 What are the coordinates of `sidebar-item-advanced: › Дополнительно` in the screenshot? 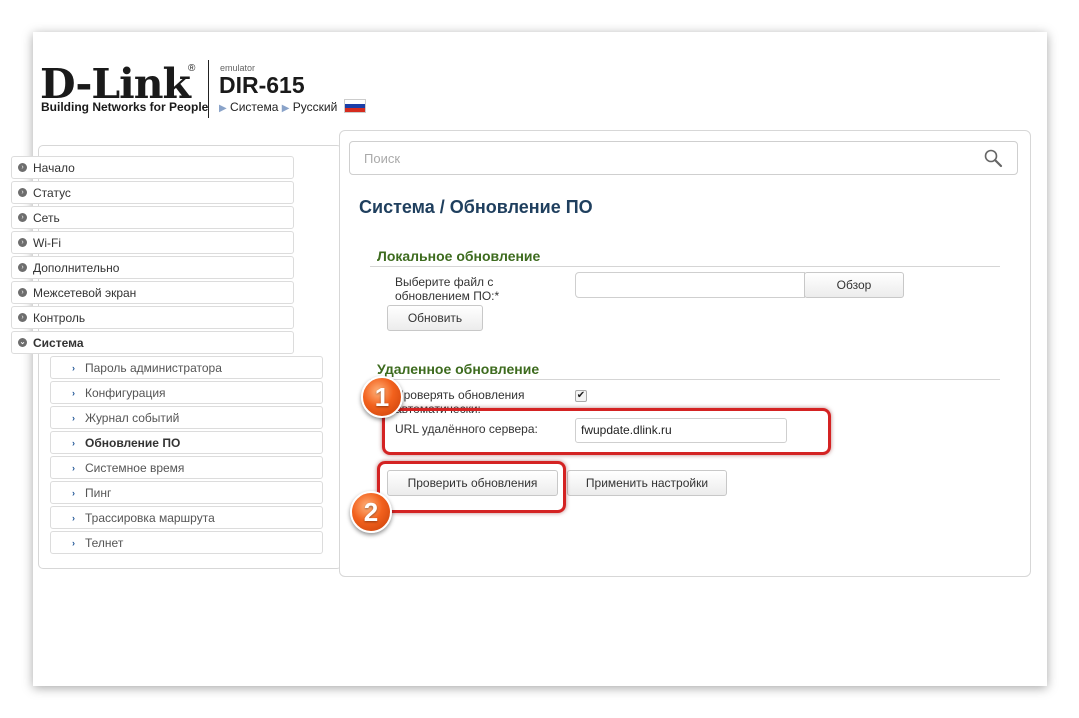 It's located at (152, 267).